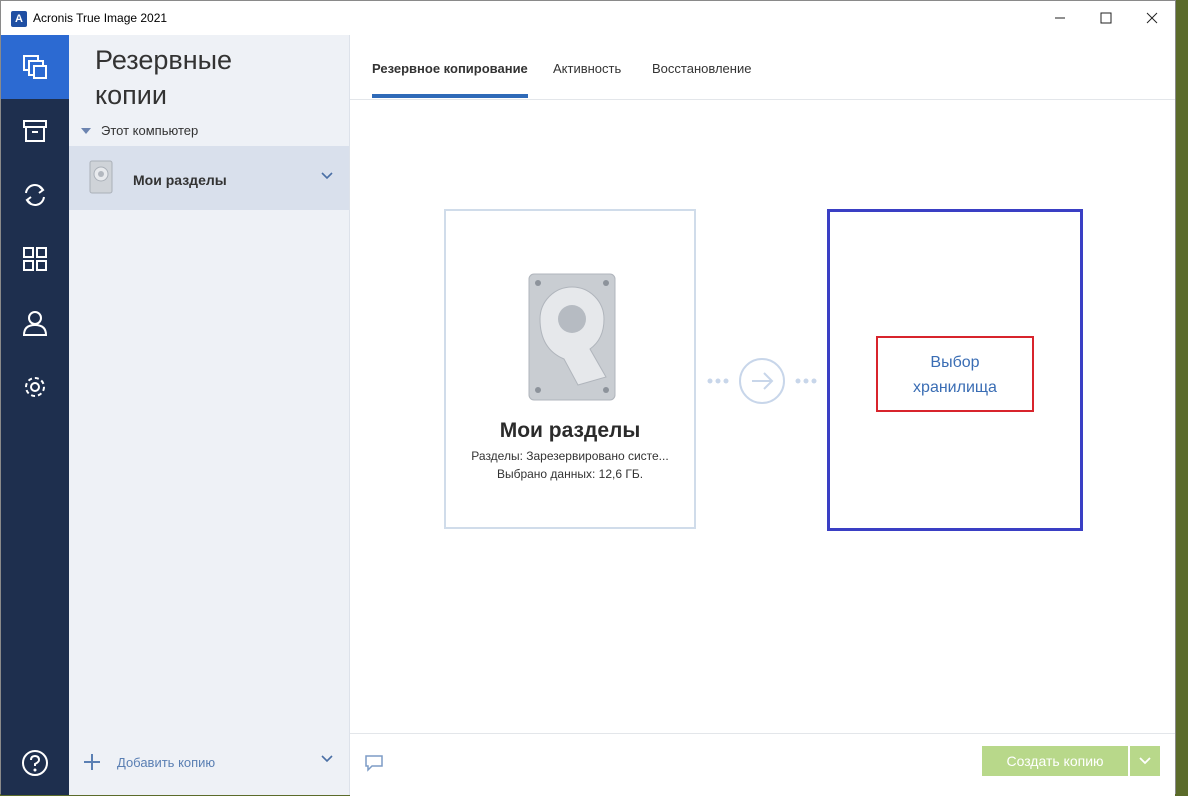 The height and width of the screenshot is (796, 1188). I want to click on nav-help, so click(35, 763).